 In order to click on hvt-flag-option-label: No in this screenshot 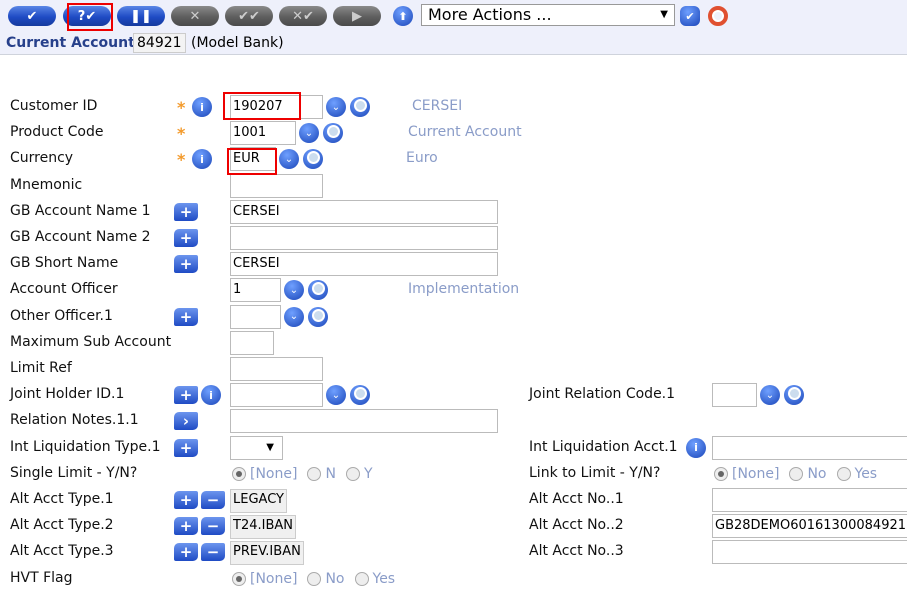, I will do `click(335, 578)`.